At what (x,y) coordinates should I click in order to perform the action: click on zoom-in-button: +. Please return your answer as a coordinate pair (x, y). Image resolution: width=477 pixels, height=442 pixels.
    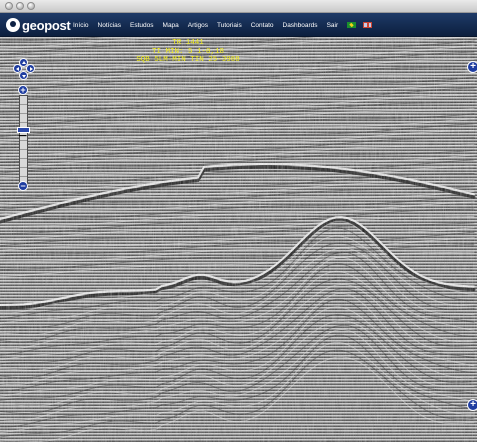
    Looking at the image, I should click on (23, 90).